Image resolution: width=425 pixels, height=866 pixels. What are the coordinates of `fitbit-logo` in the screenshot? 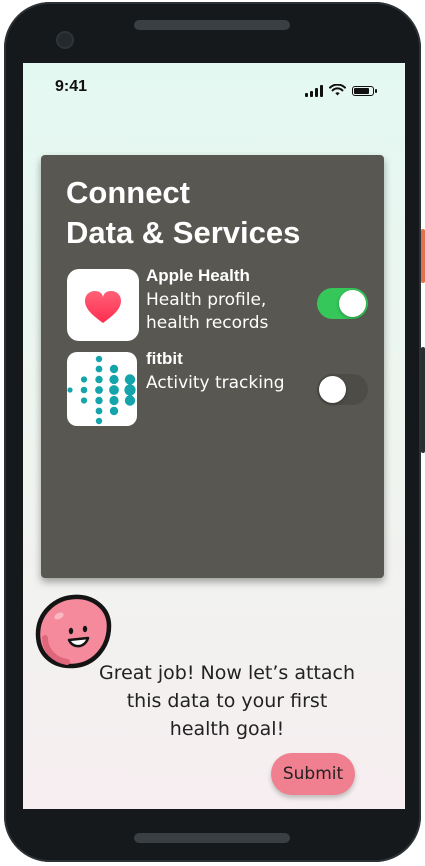 It's located at (102, 389).